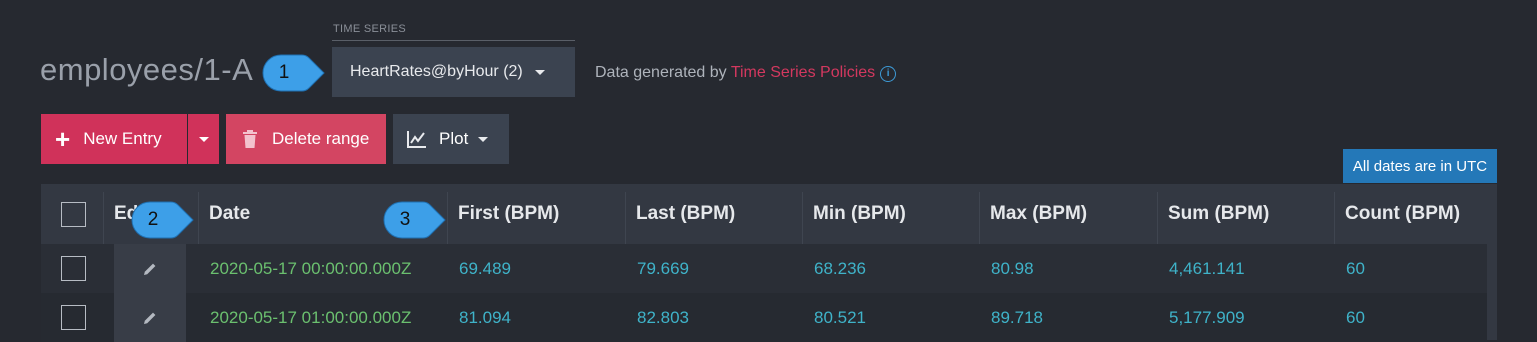  What do you see at coordinates (803, 72) in the screenshot?
I see `time-series-policies-link: Time Series Policies` at bounding box center [803, 72].